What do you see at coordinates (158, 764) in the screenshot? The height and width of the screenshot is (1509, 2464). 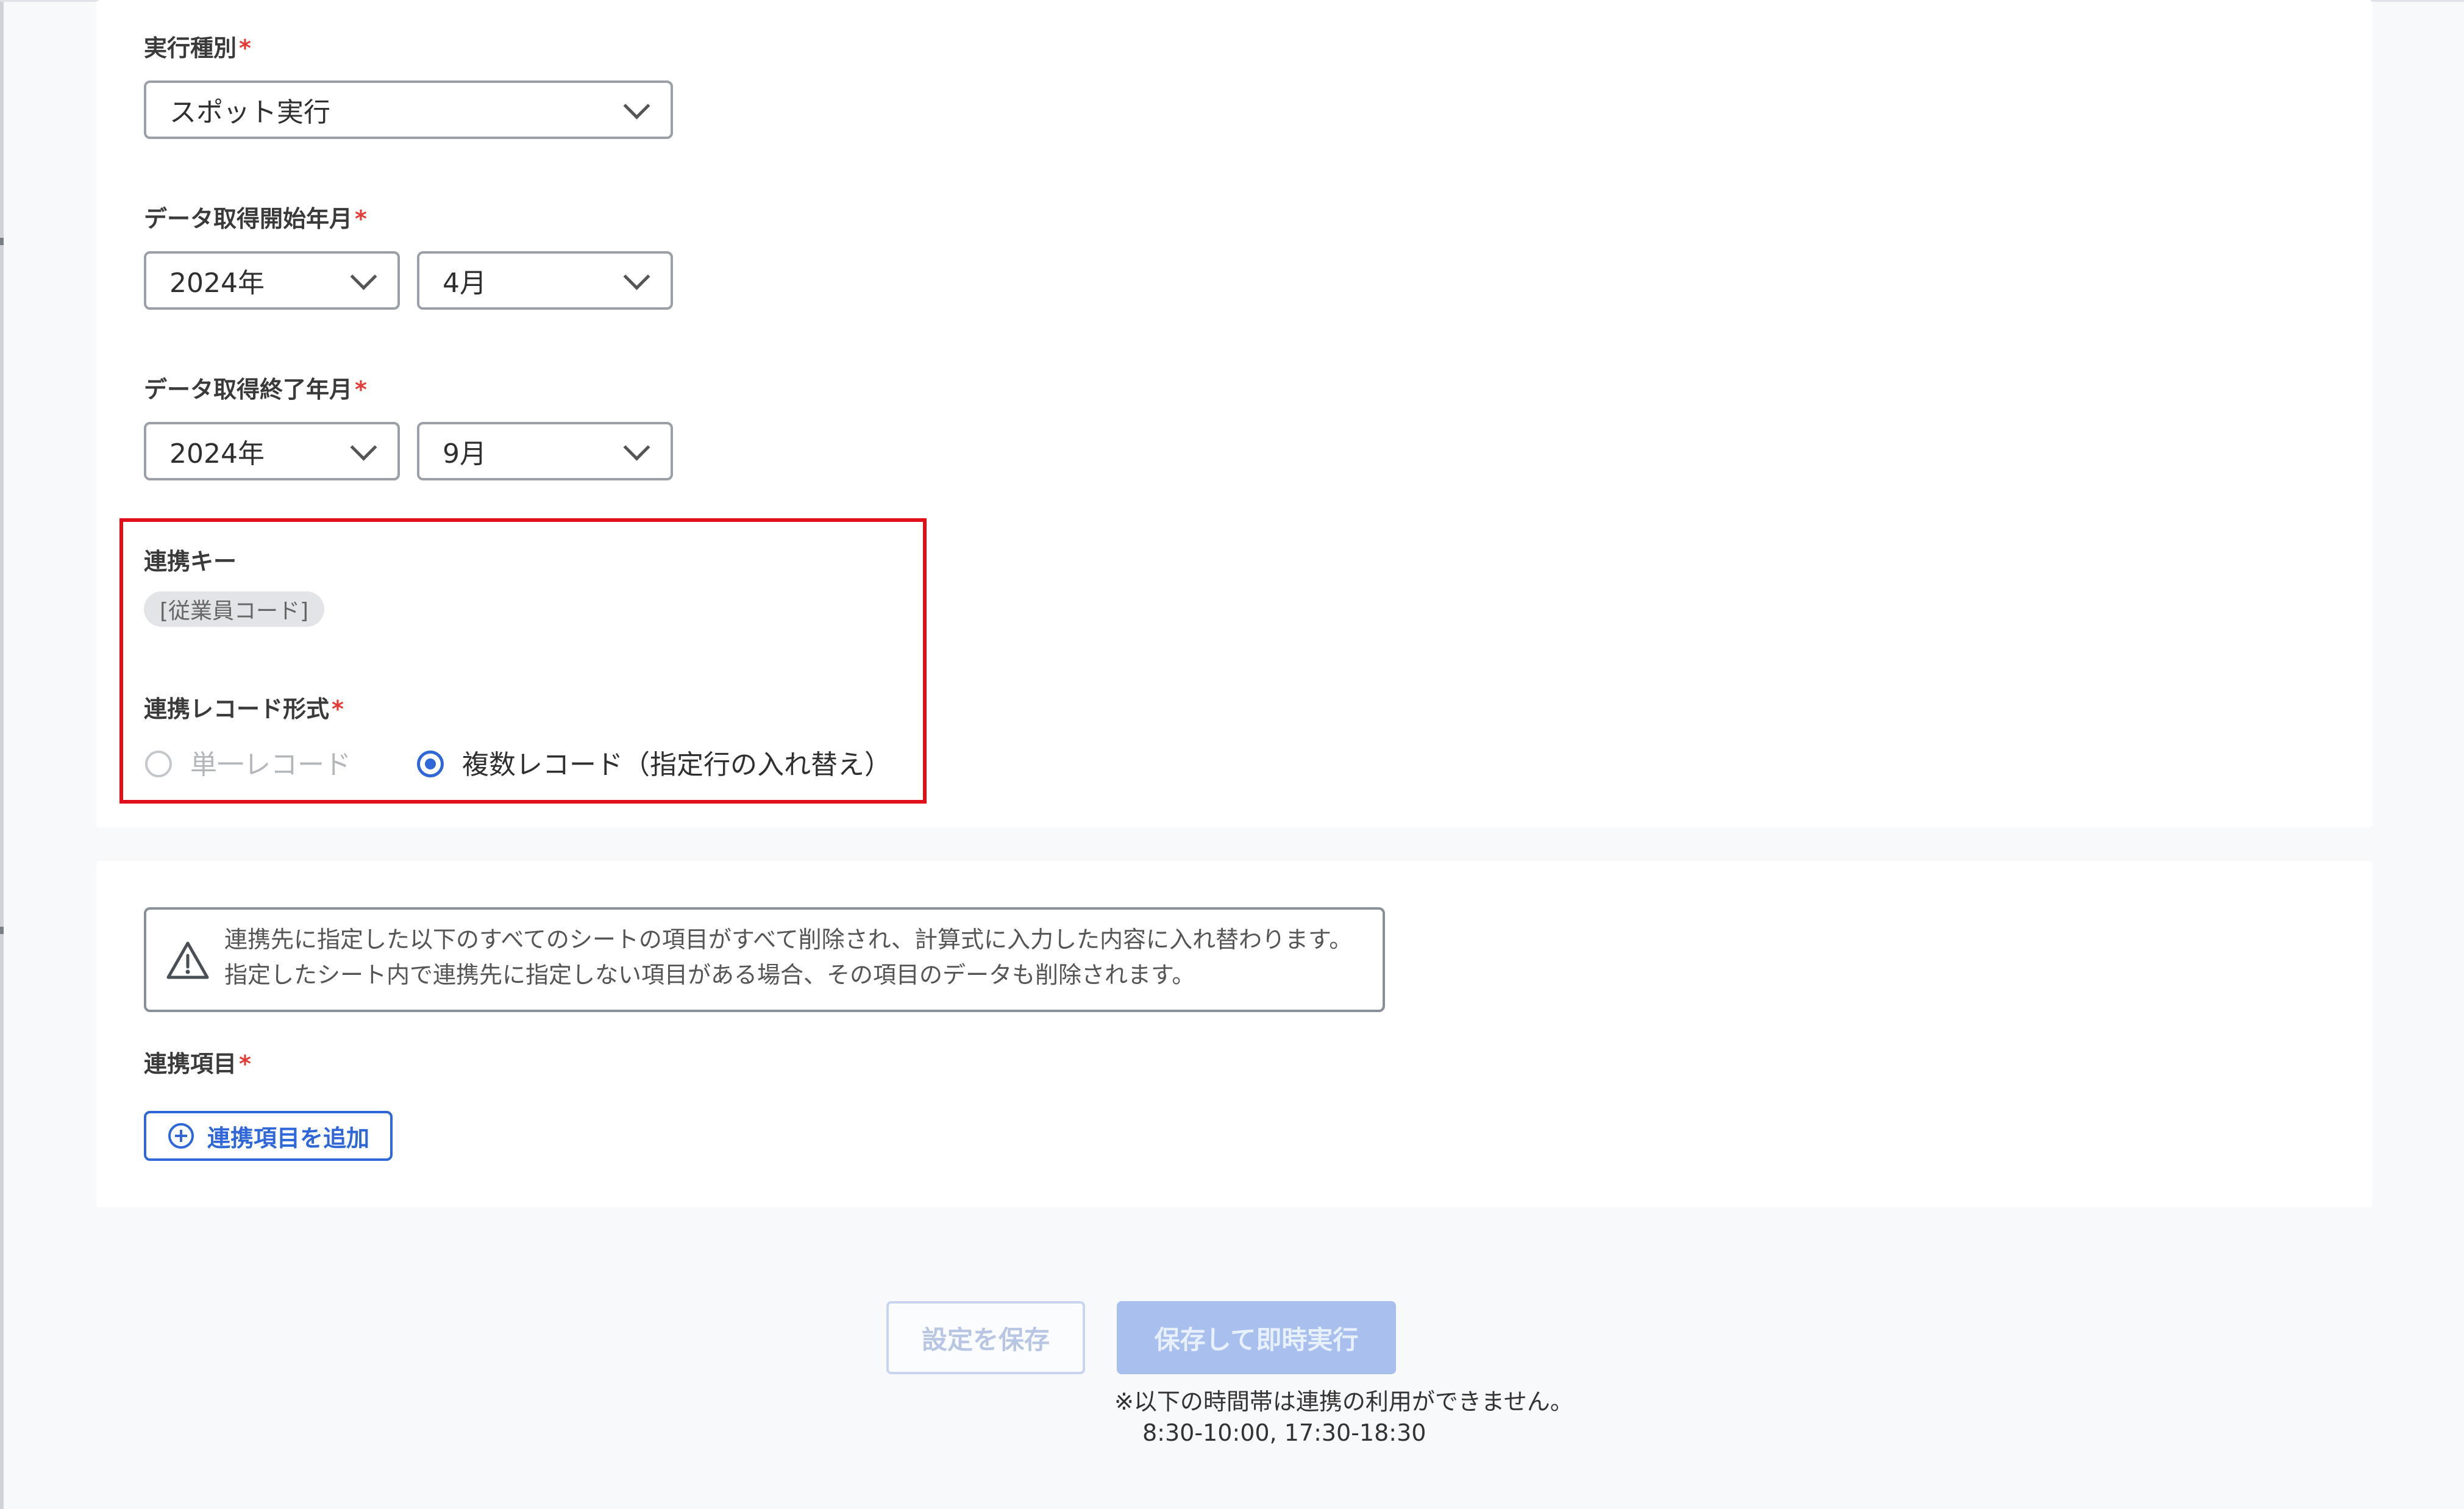 I see `single-record-radio` at bounding box center [158, 764].